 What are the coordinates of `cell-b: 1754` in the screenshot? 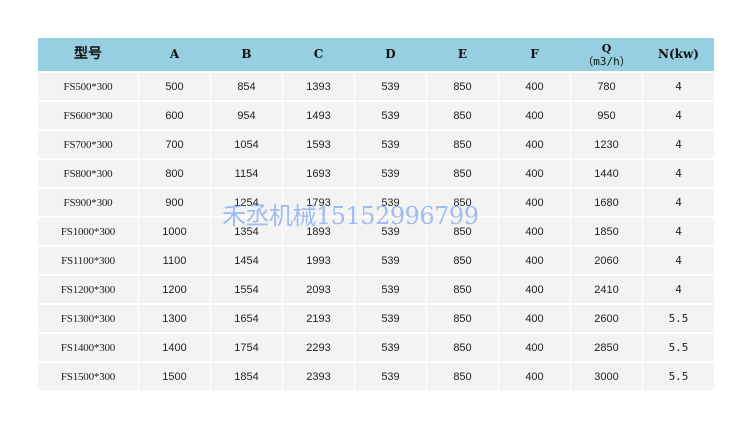 It's located at (246, 347).